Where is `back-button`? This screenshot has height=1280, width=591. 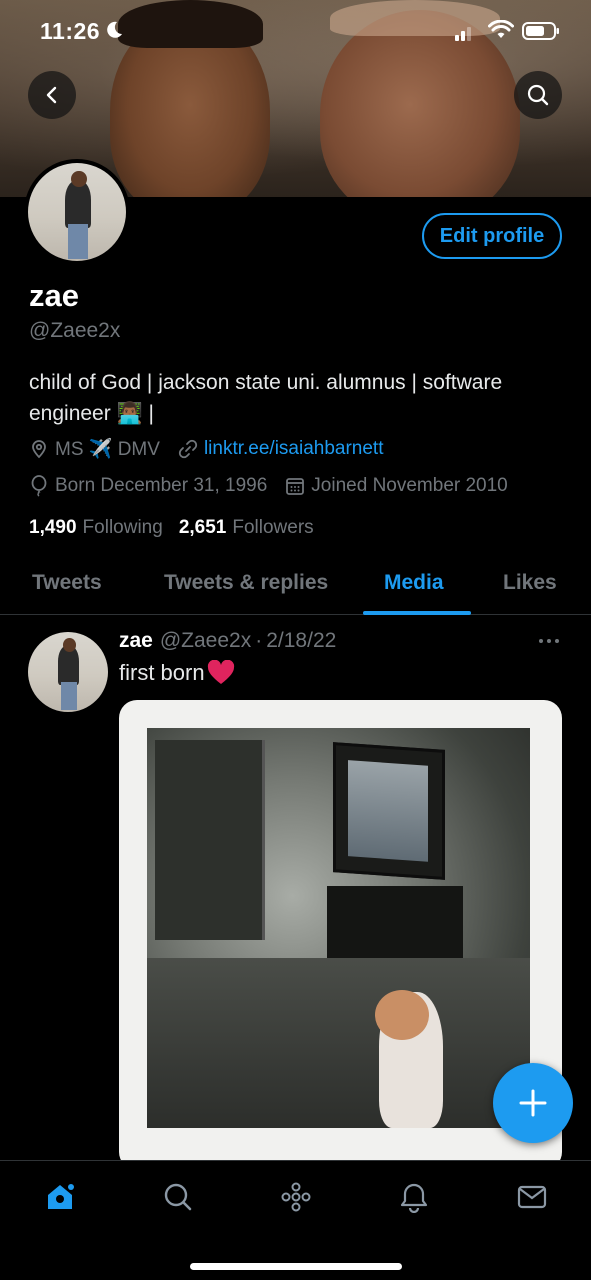 back-button is located at coordinates (52, 95).